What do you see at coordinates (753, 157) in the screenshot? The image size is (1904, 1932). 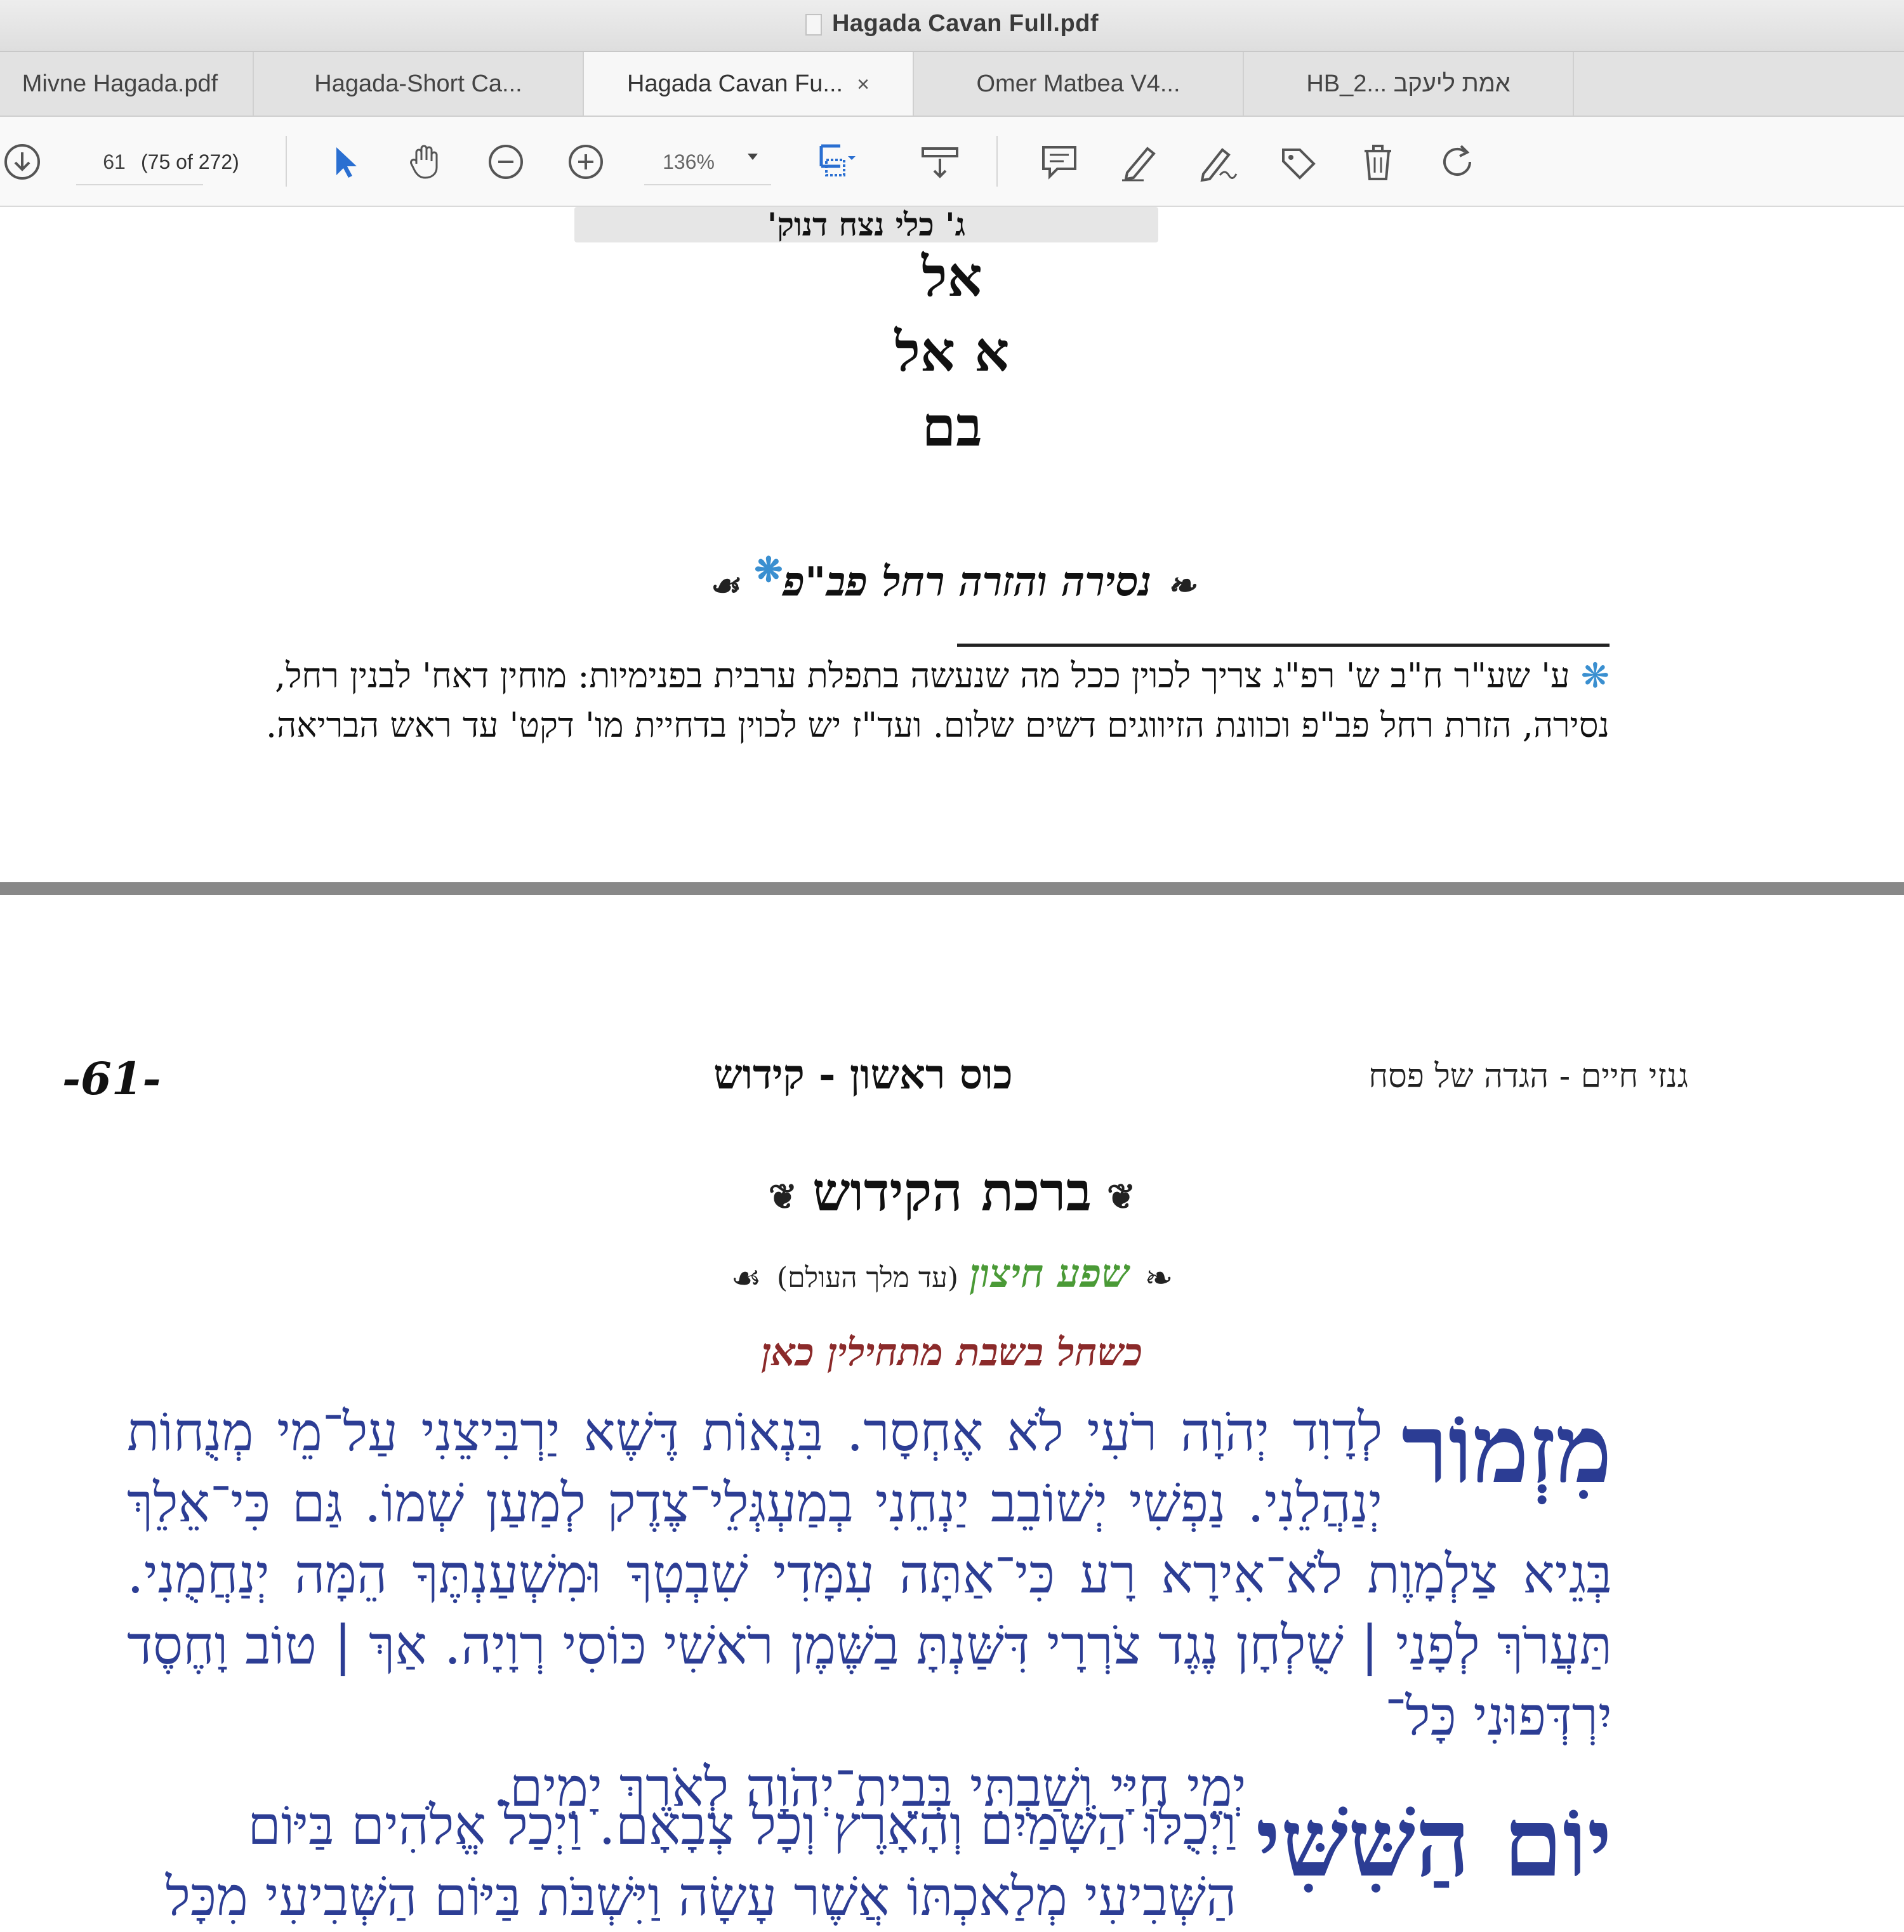 I see `chevron-down-icon` at bounding box center [753, 157].